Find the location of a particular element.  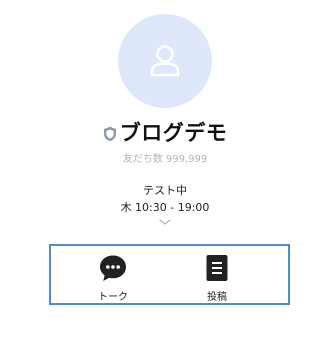

posts-button: 投稿 is located at coordinates (217, 278).